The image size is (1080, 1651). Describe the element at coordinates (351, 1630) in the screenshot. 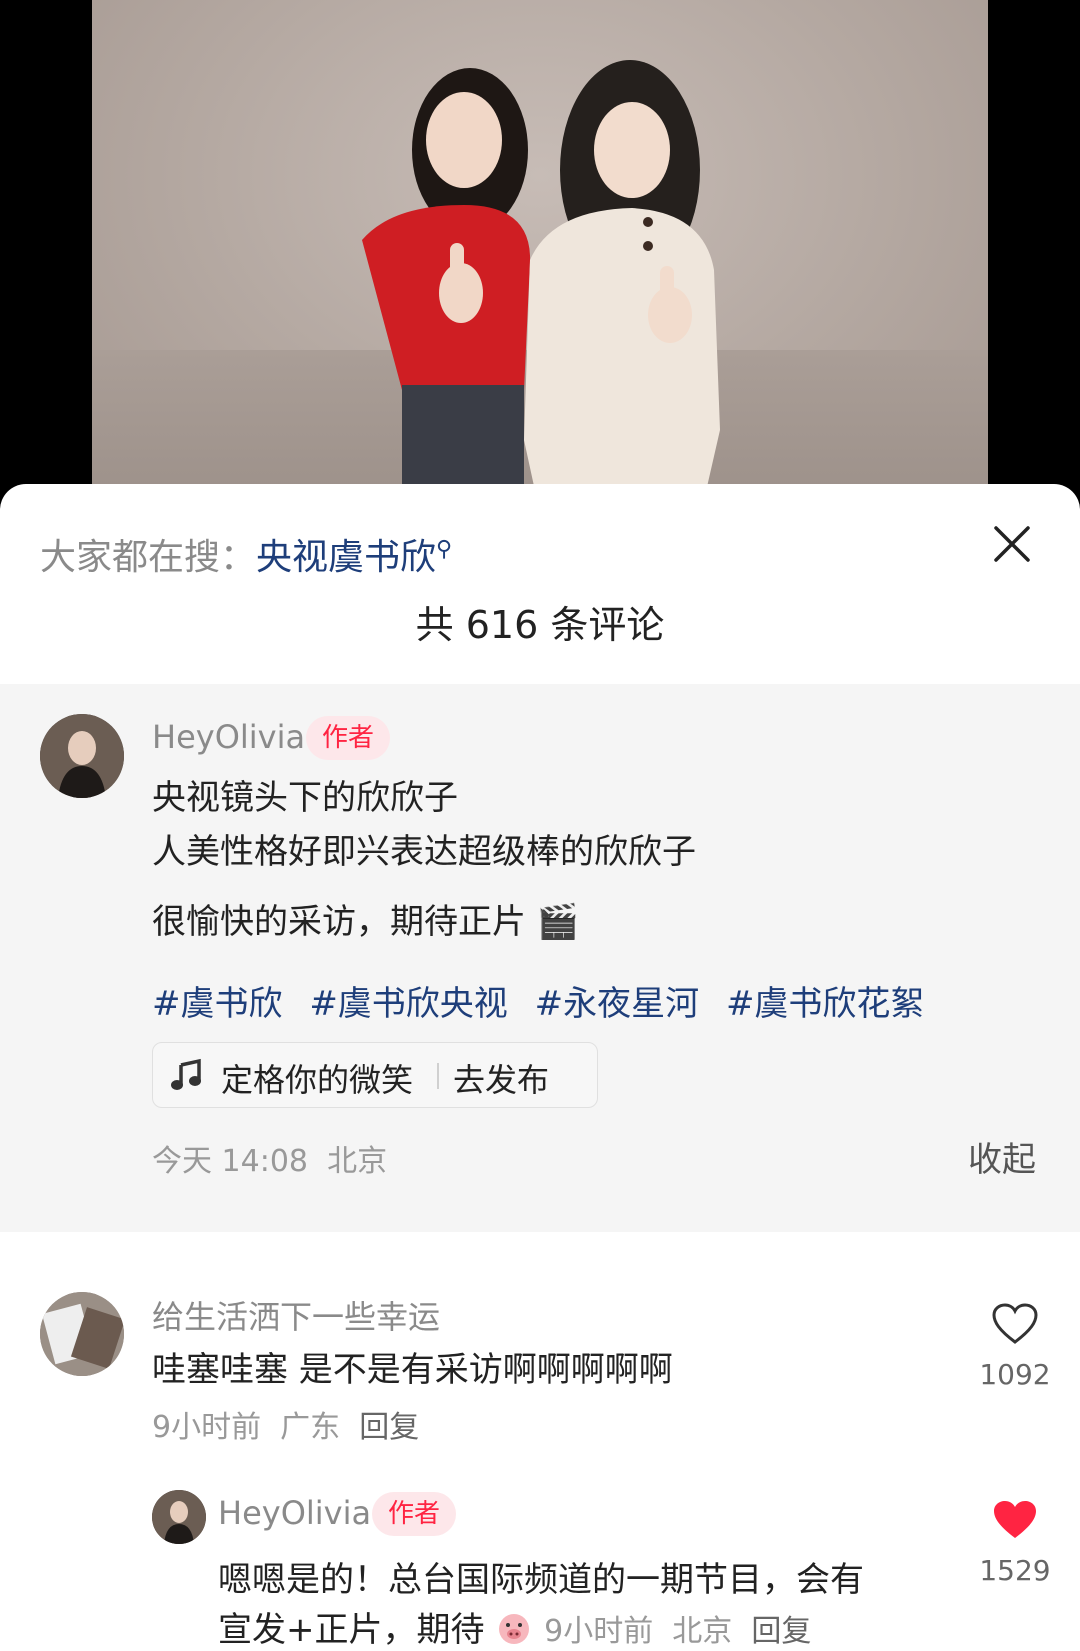

I see `reply-text: 宣发+正片，期待` at that location.